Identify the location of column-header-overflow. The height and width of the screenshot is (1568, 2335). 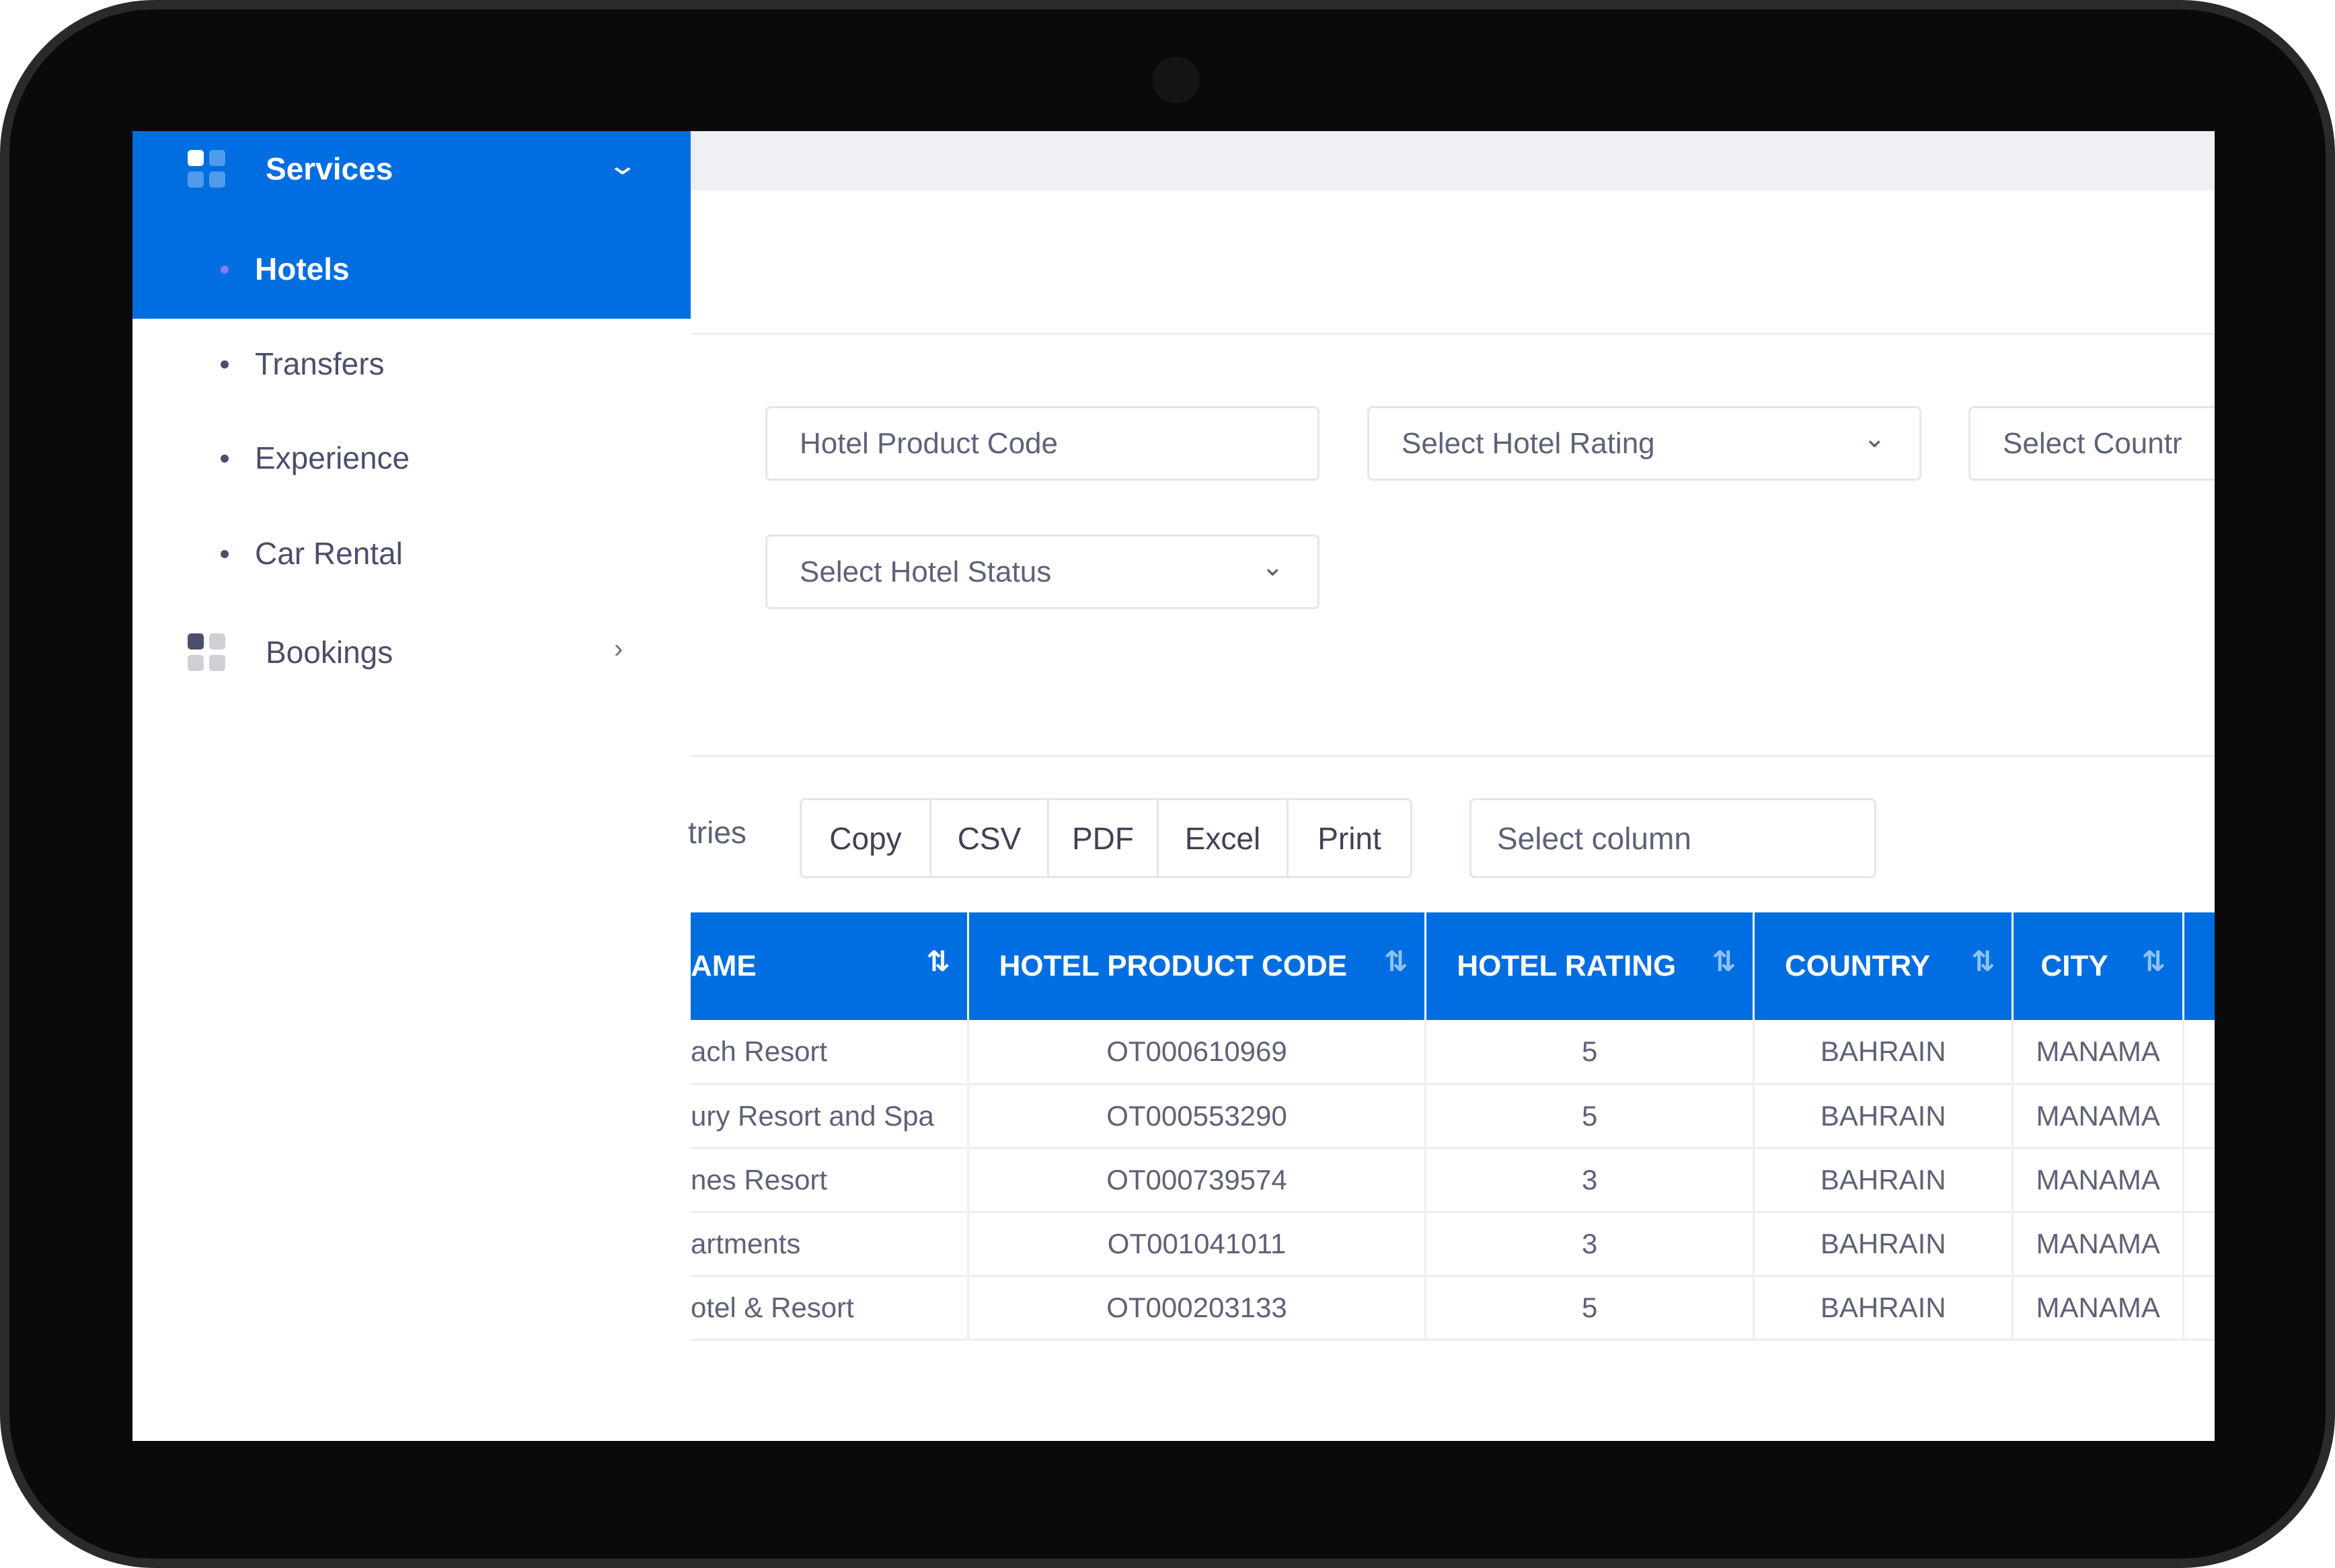
(2199, 966).